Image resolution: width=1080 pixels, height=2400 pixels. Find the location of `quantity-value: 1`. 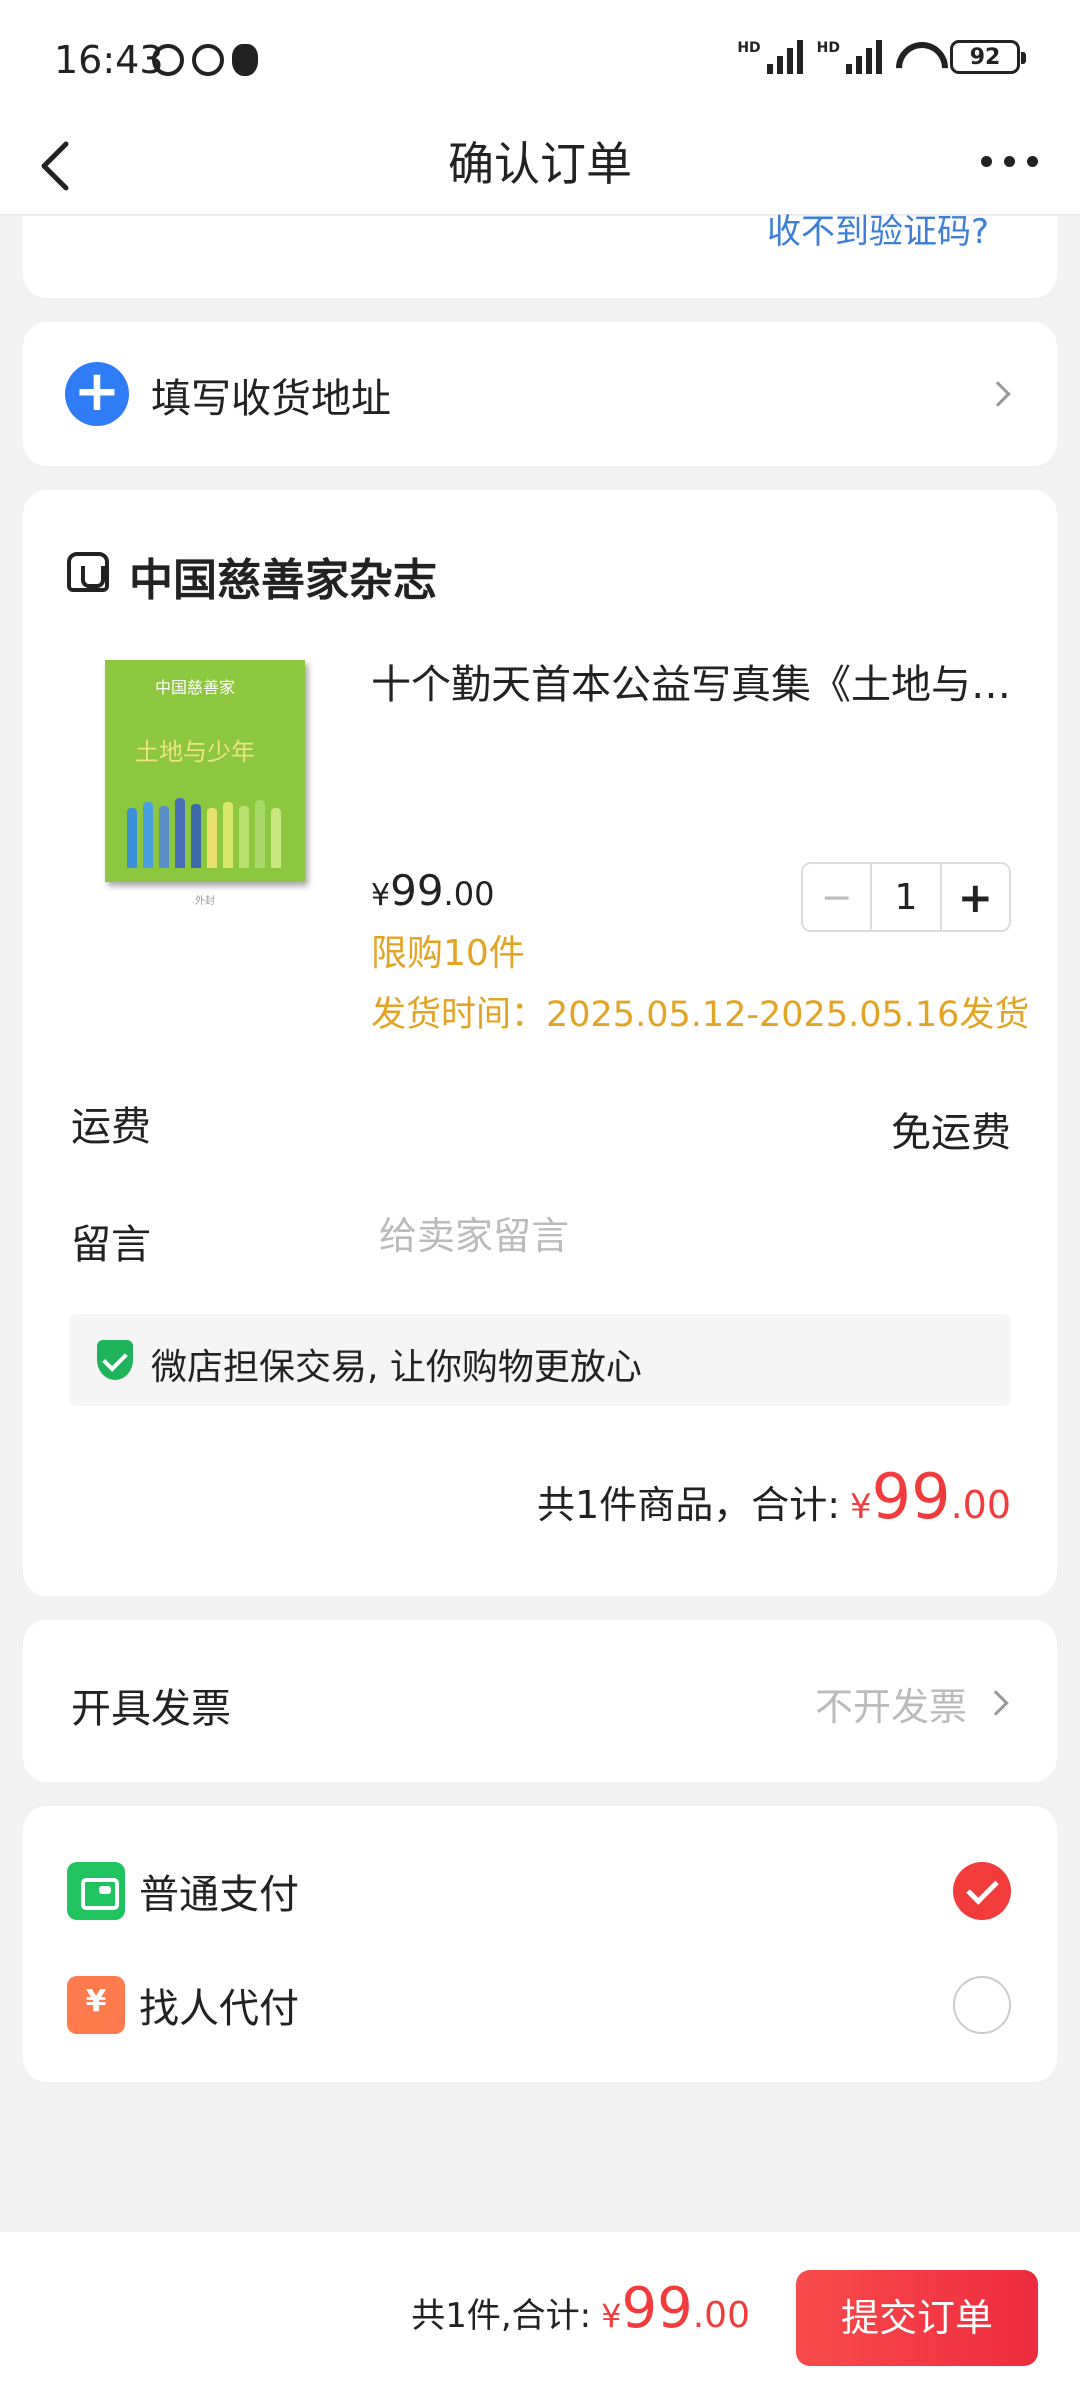

quantity-value: 1 is located at coordinates (906, 897).